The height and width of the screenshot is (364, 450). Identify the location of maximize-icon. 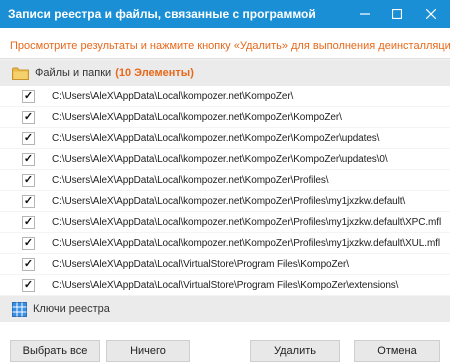
(397, 14).